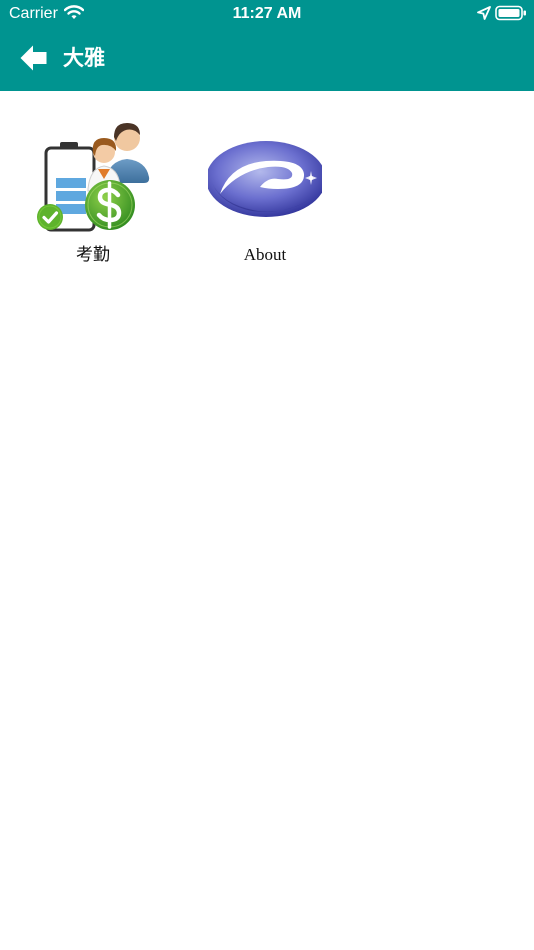  I want to click on status-time: 11:27 AM, so click(267, 13).